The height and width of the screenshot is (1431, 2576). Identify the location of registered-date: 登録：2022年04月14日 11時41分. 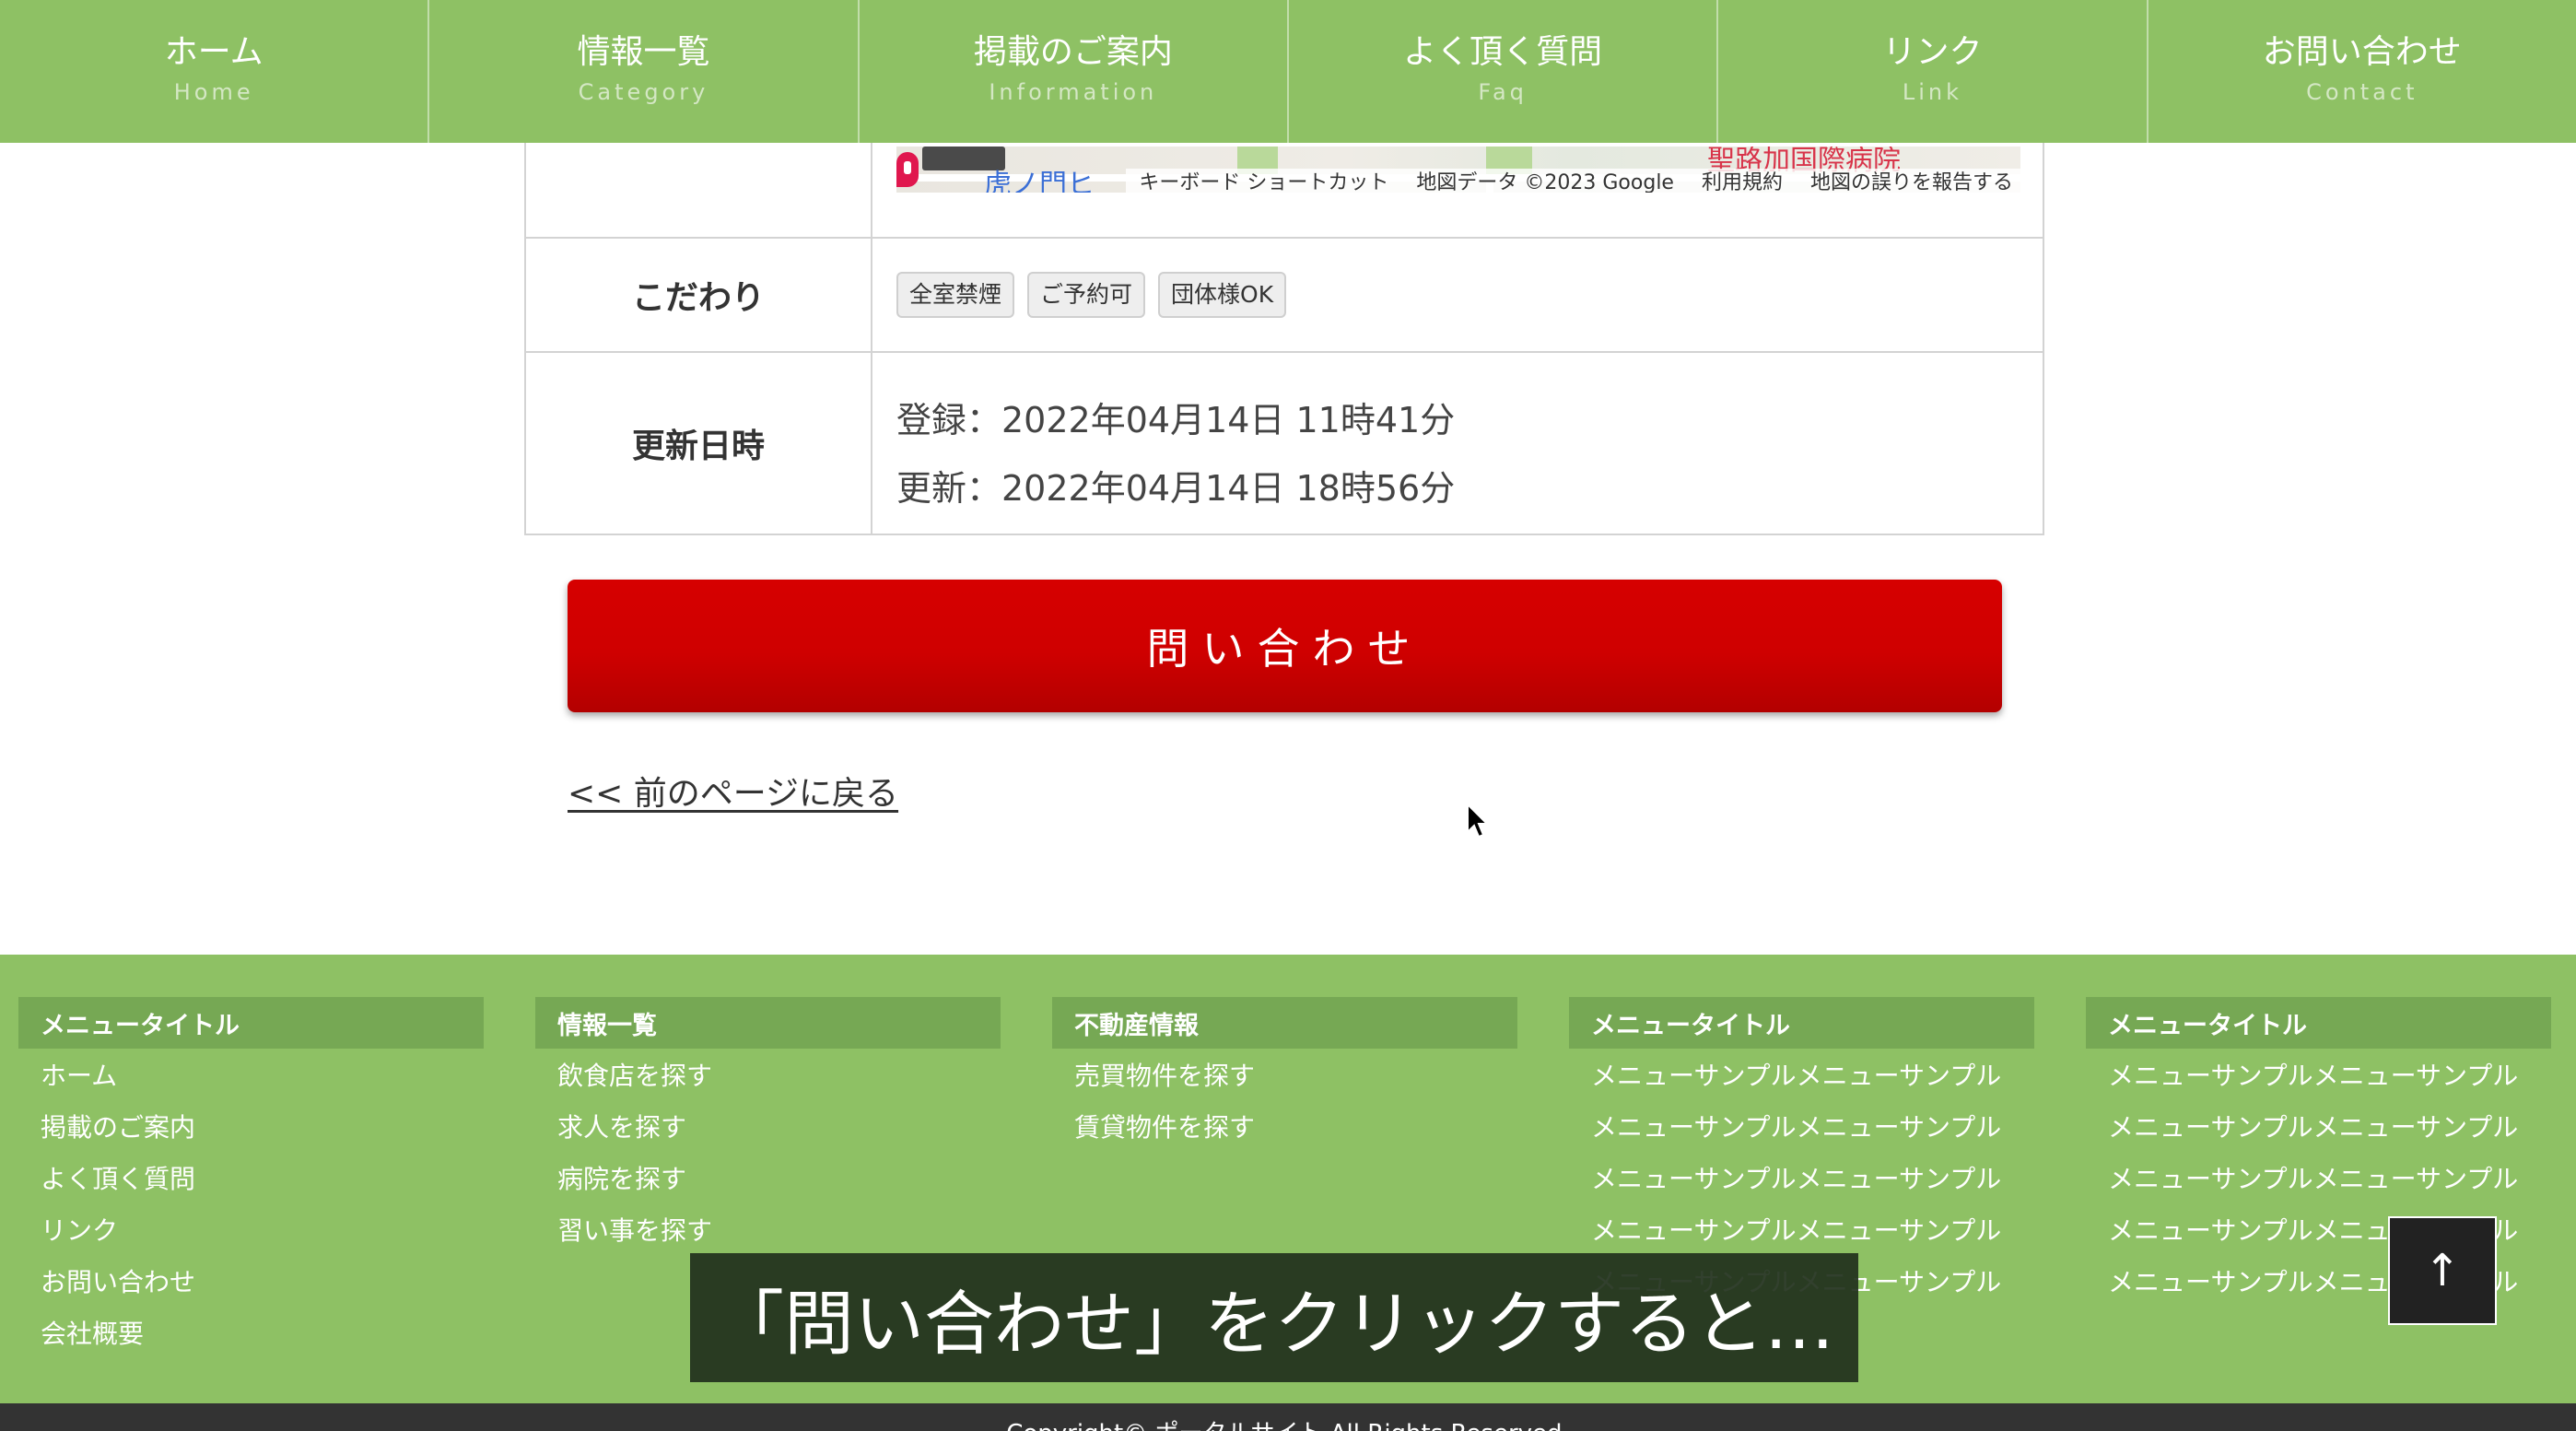
(1176, 420).